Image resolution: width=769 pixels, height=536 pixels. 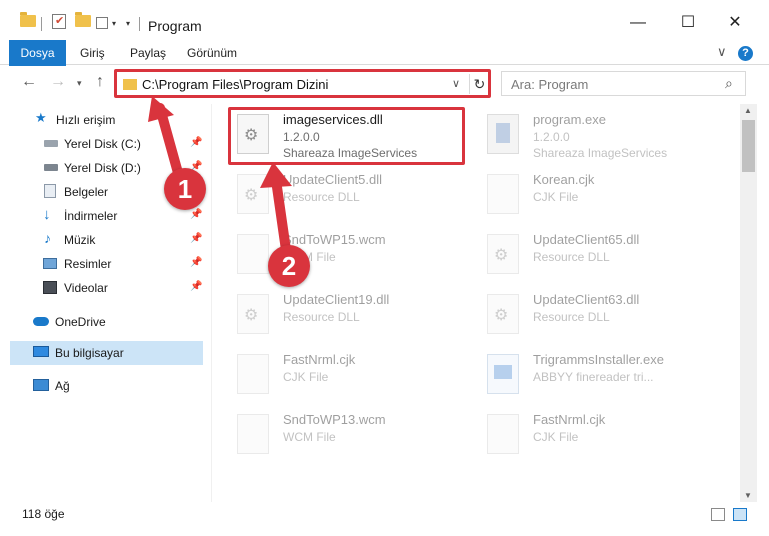 I want to click on file-name: TrigrammsInstaller.exe, so click(x=598, y=359).